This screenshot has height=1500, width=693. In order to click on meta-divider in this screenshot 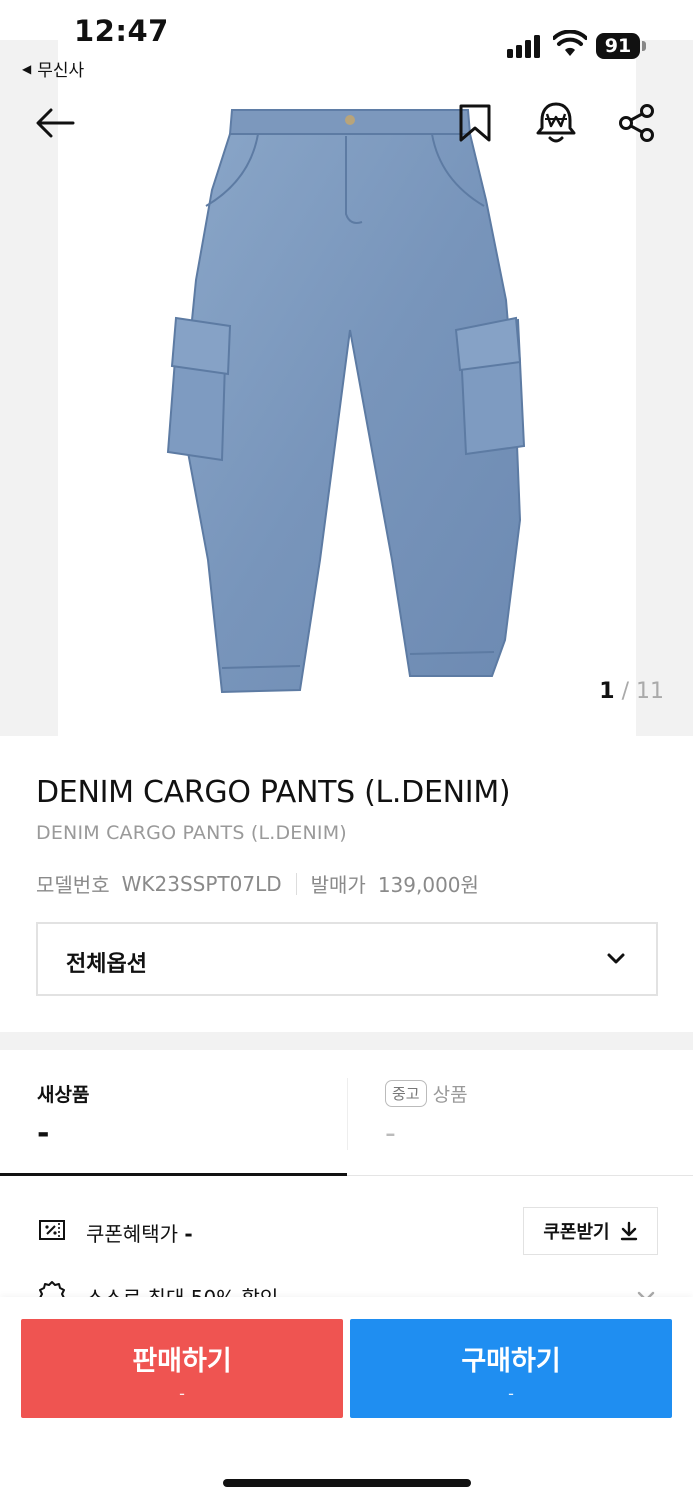, I will do `click(296, 883)`.